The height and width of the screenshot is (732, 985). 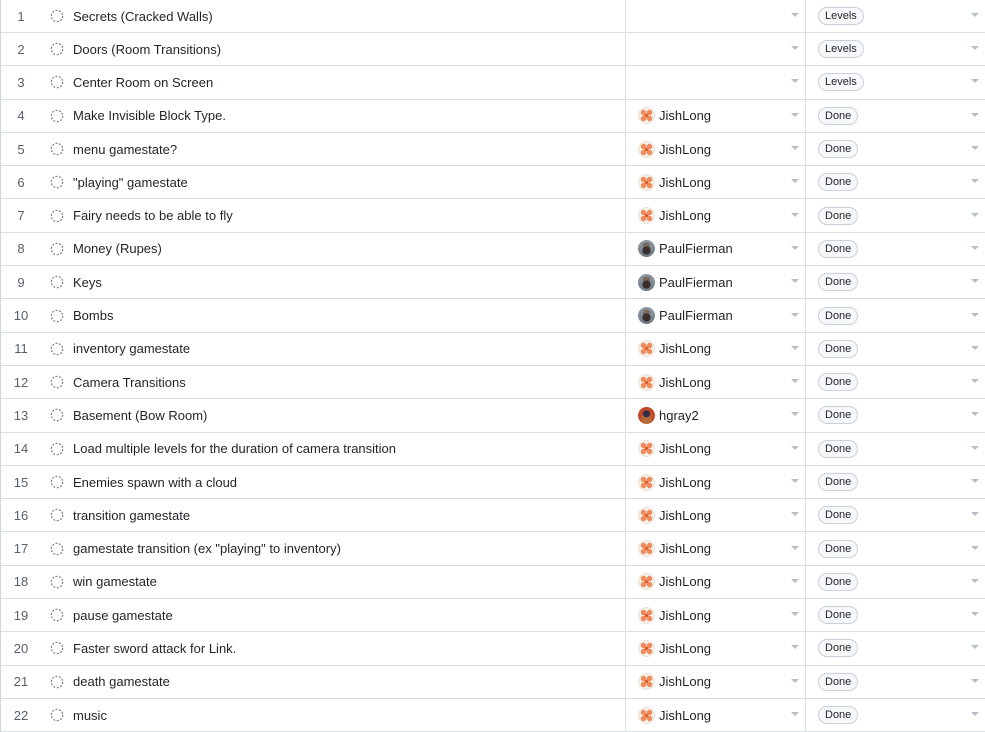 What do you see at coordinates (130, 182) in the screenshot?
I see `issue-title: "playing" gamestate` at bounding box center [130, 182].